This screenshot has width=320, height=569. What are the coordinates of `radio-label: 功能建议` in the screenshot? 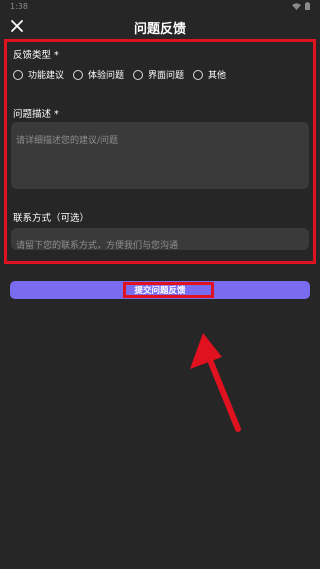 It's located at (46, 76).